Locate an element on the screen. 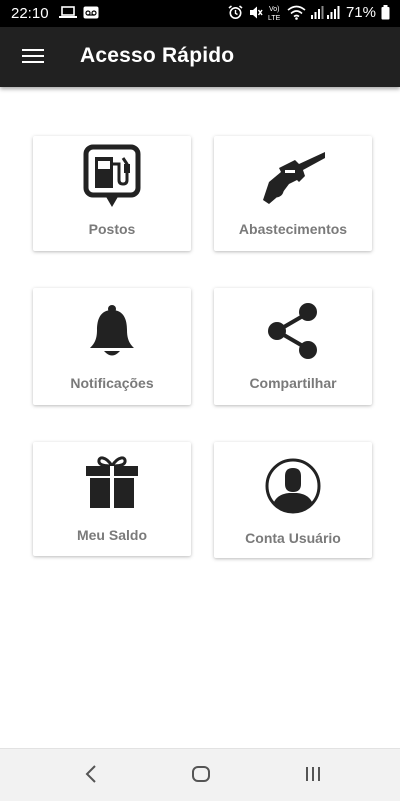 This screenshot has height=801, width=400. card-compartilhar: Compartilhar is located at coordinates (293, 346).